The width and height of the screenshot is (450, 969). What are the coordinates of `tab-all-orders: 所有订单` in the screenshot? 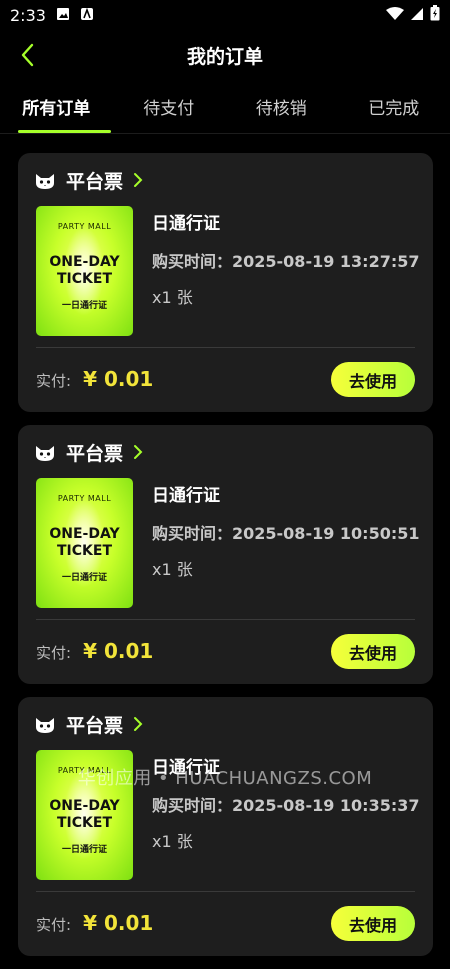 It's located at (56, 106).